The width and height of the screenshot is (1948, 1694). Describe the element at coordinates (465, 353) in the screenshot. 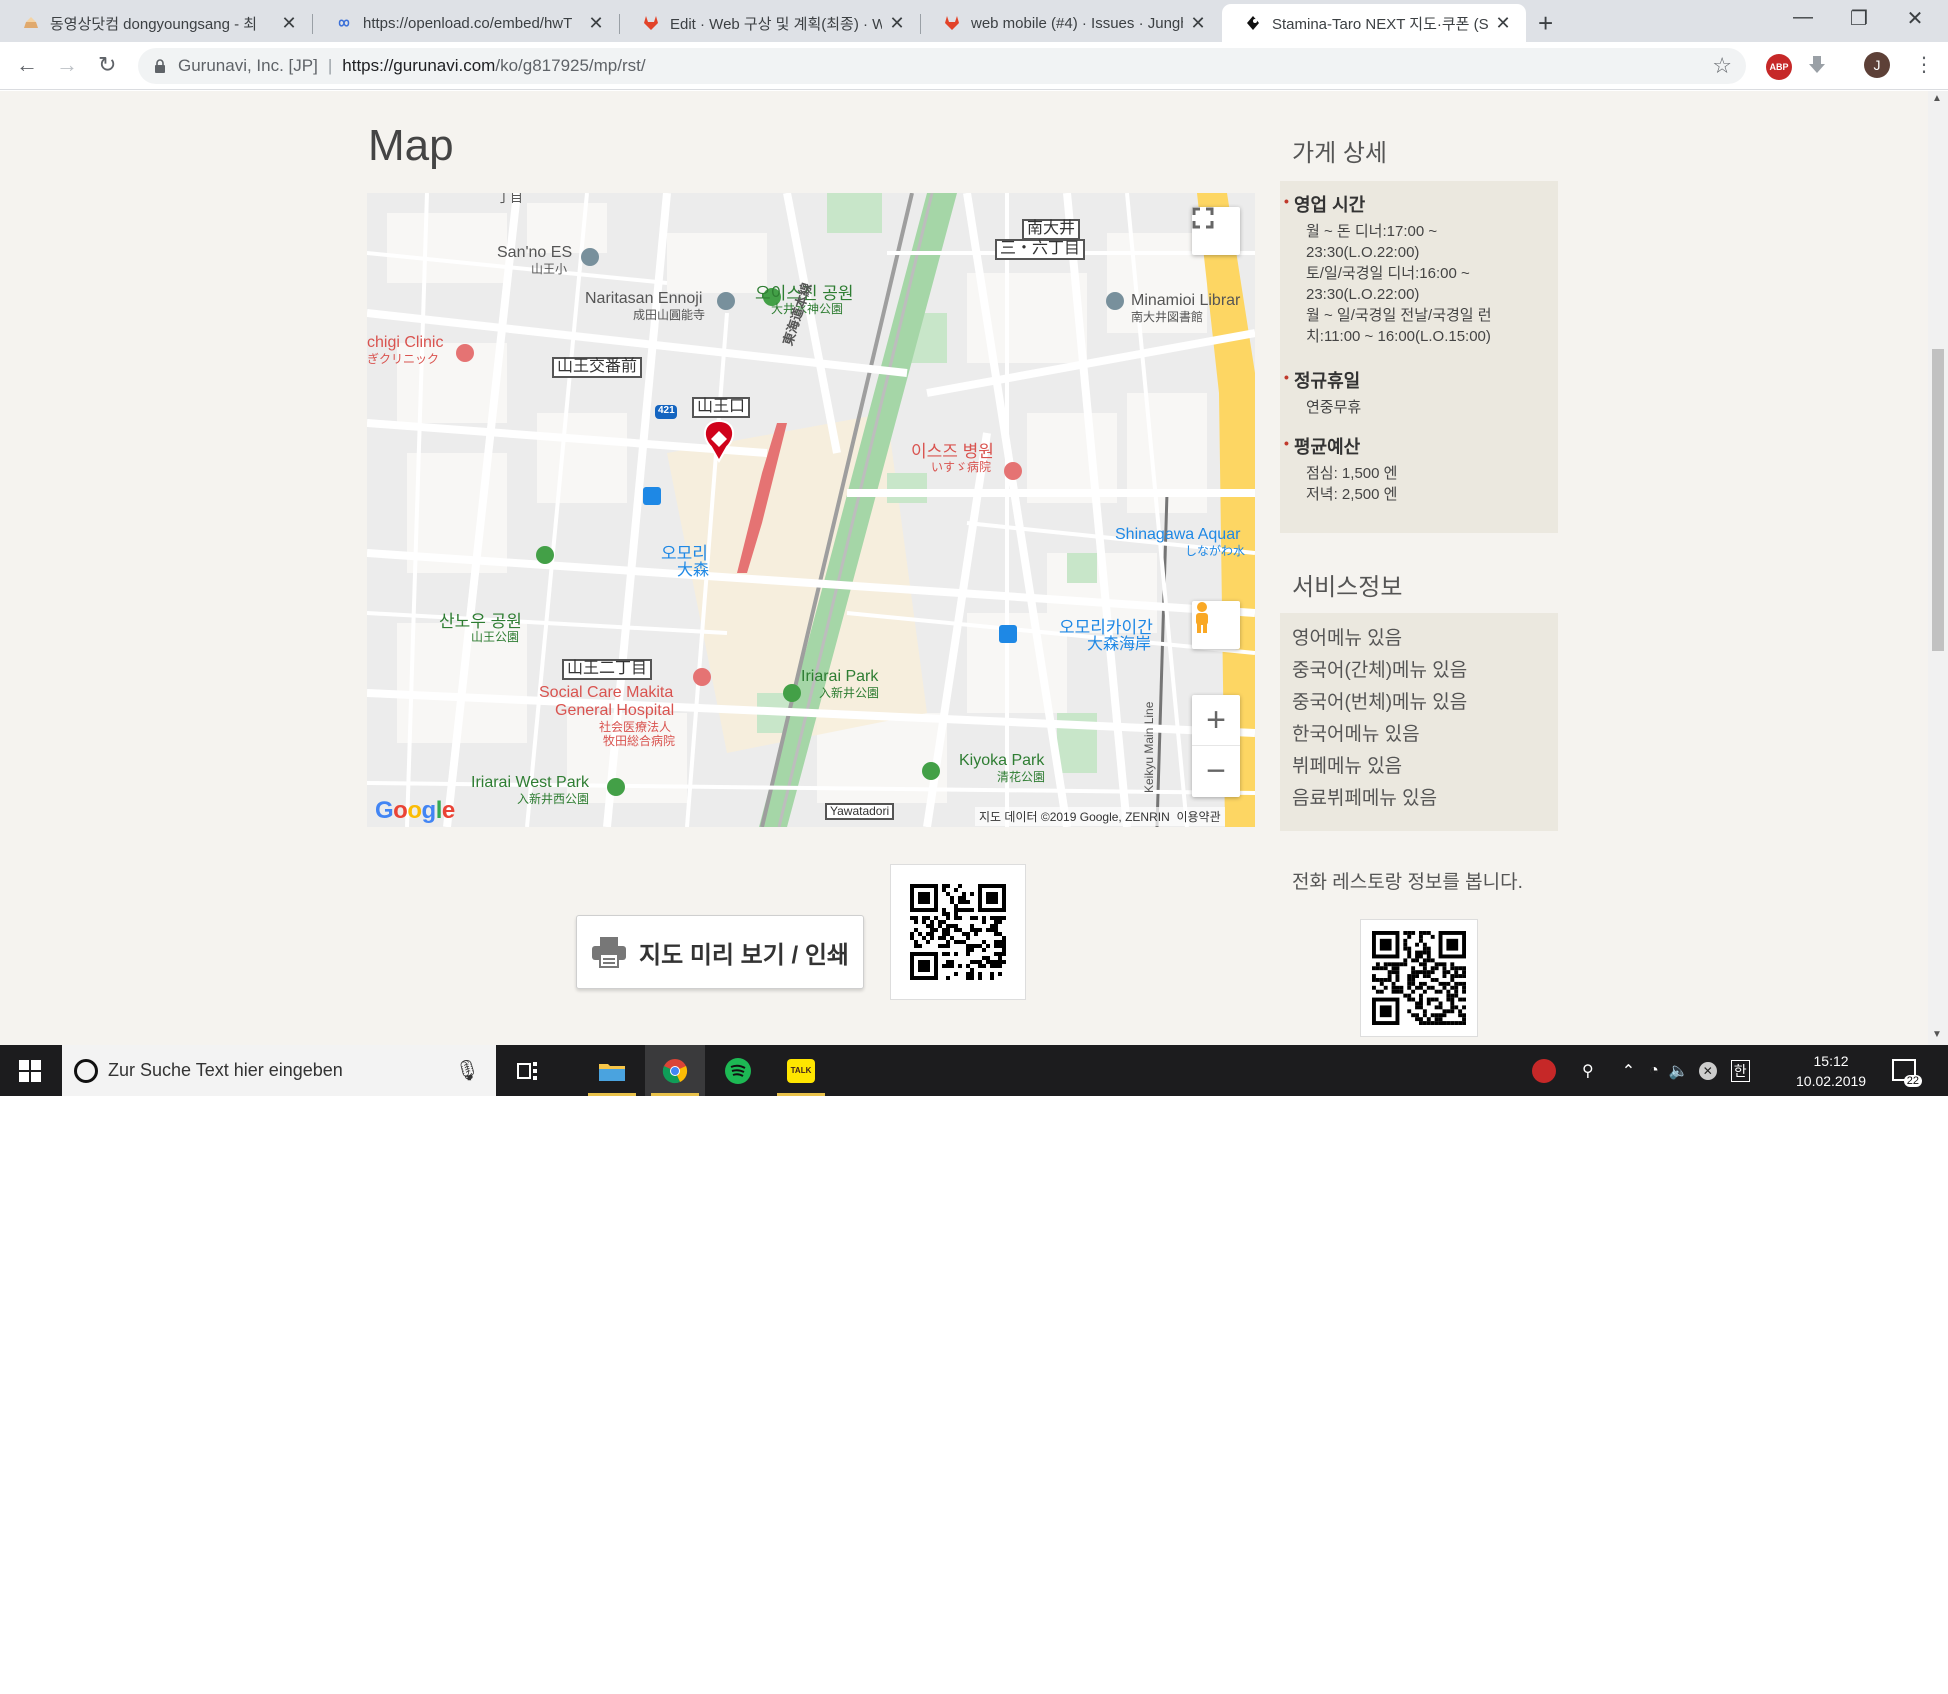

I see `clinic-pin-icon` at that location.